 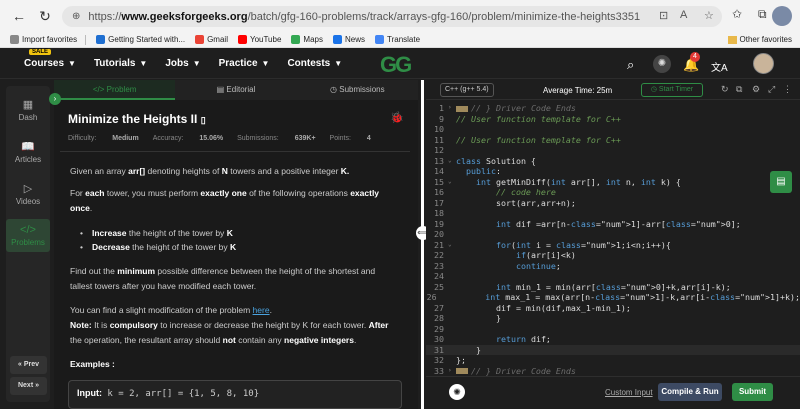 I want to click on code-icon: </>, so click(x=28, y=230).